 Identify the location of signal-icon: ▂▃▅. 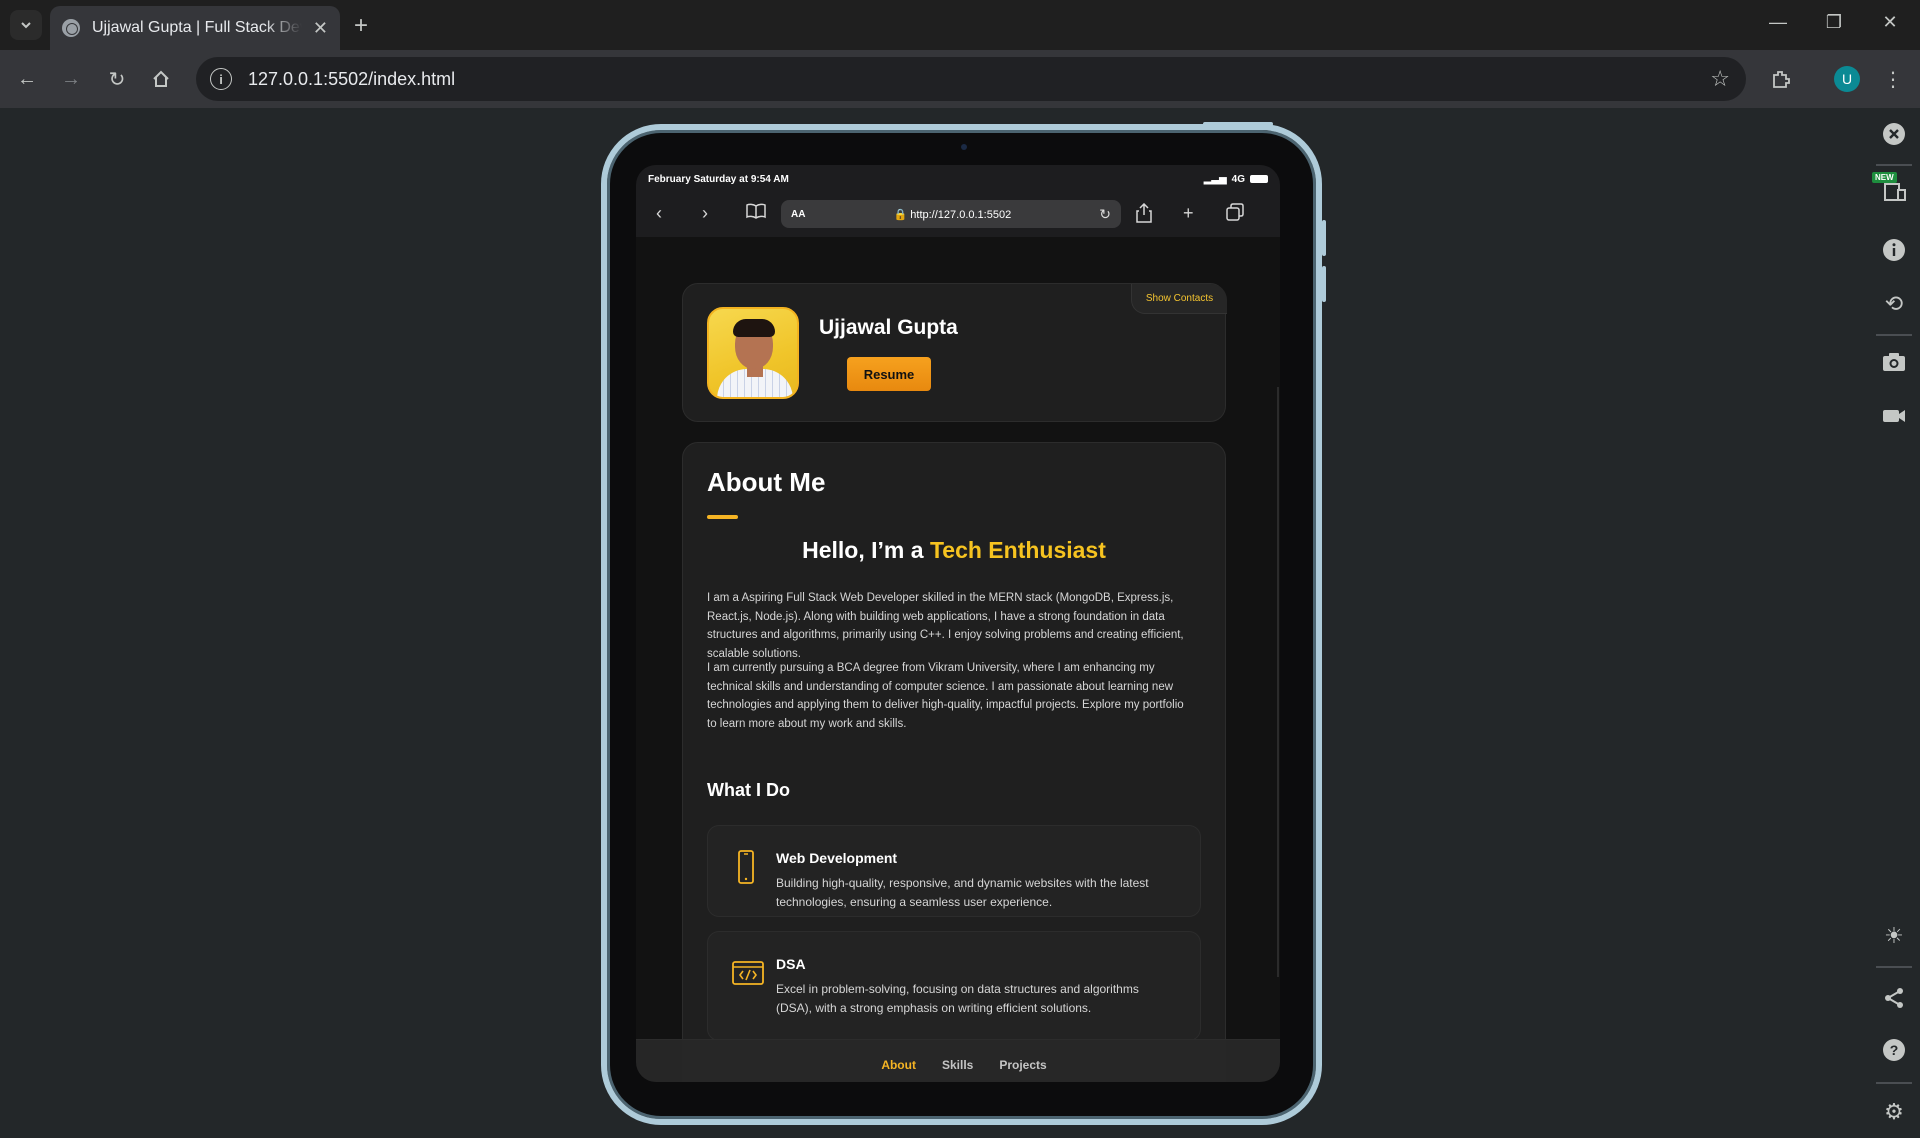
(1215, 179).